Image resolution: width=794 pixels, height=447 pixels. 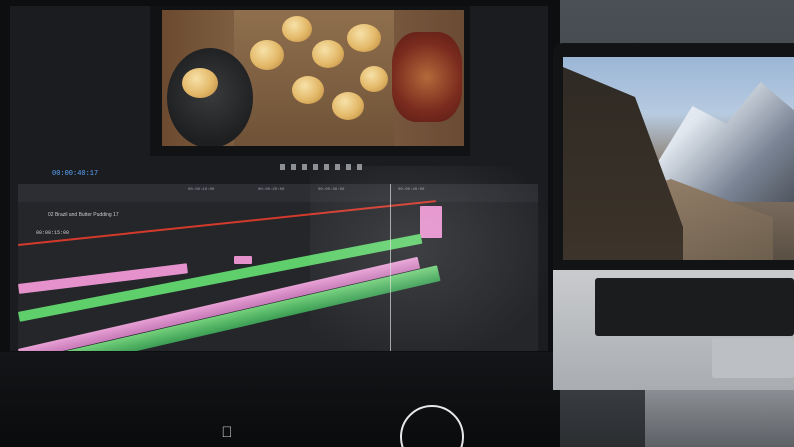 I want to click on plate, so click(x=210, y=97).